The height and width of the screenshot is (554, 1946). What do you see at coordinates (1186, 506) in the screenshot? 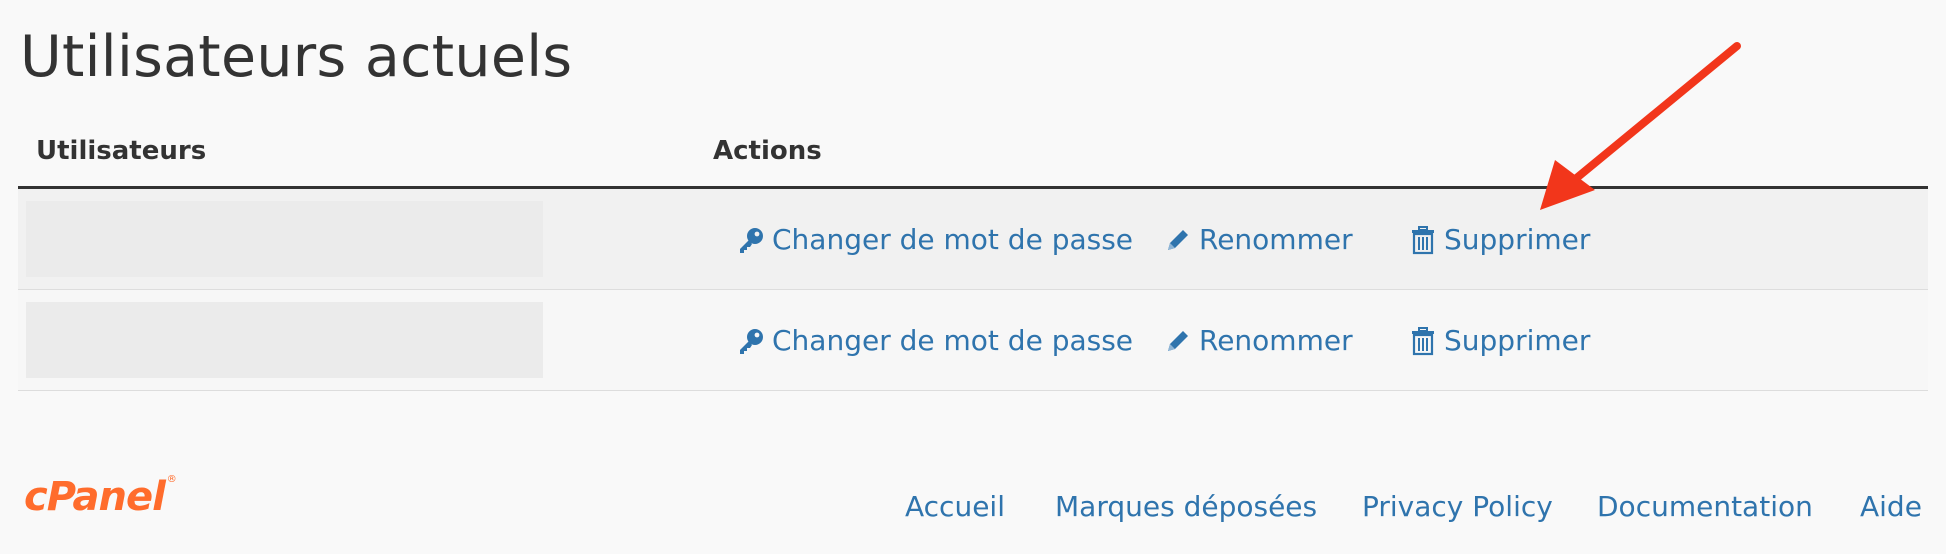
I see `footer-link-trademarks: Marques déposées` at bounding box center [1186, 506].